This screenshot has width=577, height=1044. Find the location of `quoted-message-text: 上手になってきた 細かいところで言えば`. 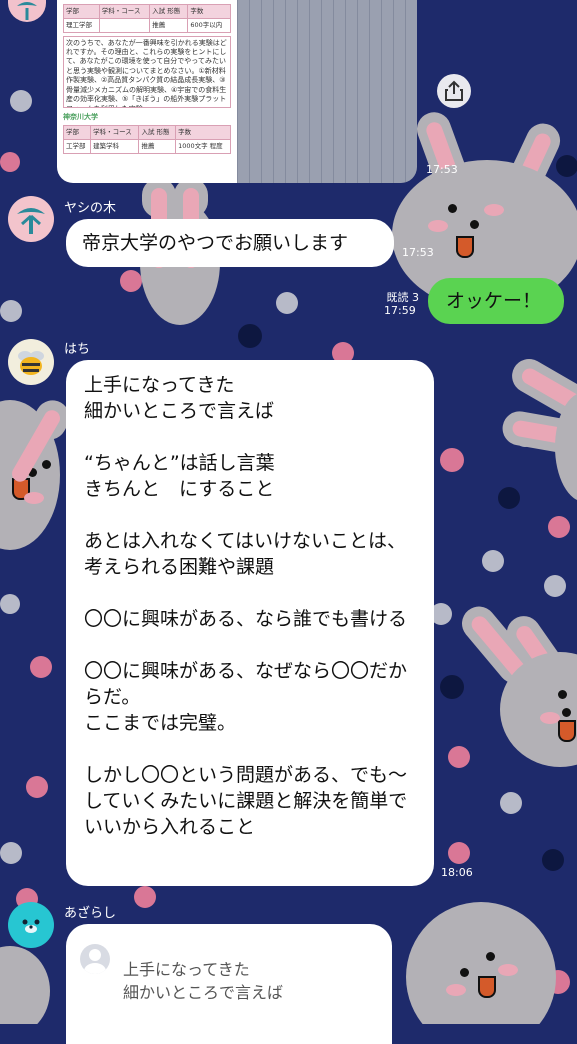

quoted-message-text: 上手になってきた 細かいところで言えば is located at coordinates (203, 981).